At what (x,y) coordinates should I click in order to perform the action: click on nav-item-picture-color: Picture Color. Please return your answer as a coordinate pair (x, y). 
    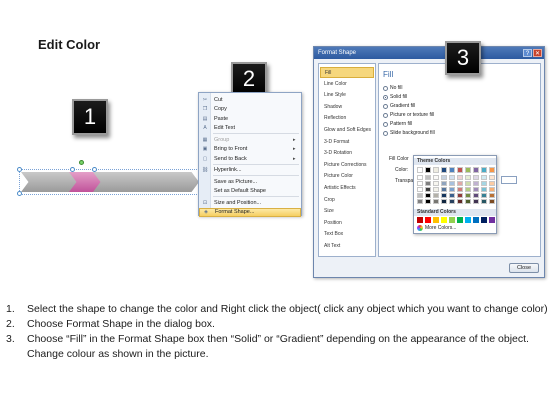
    Looking at the image, I should click on (347, 176).